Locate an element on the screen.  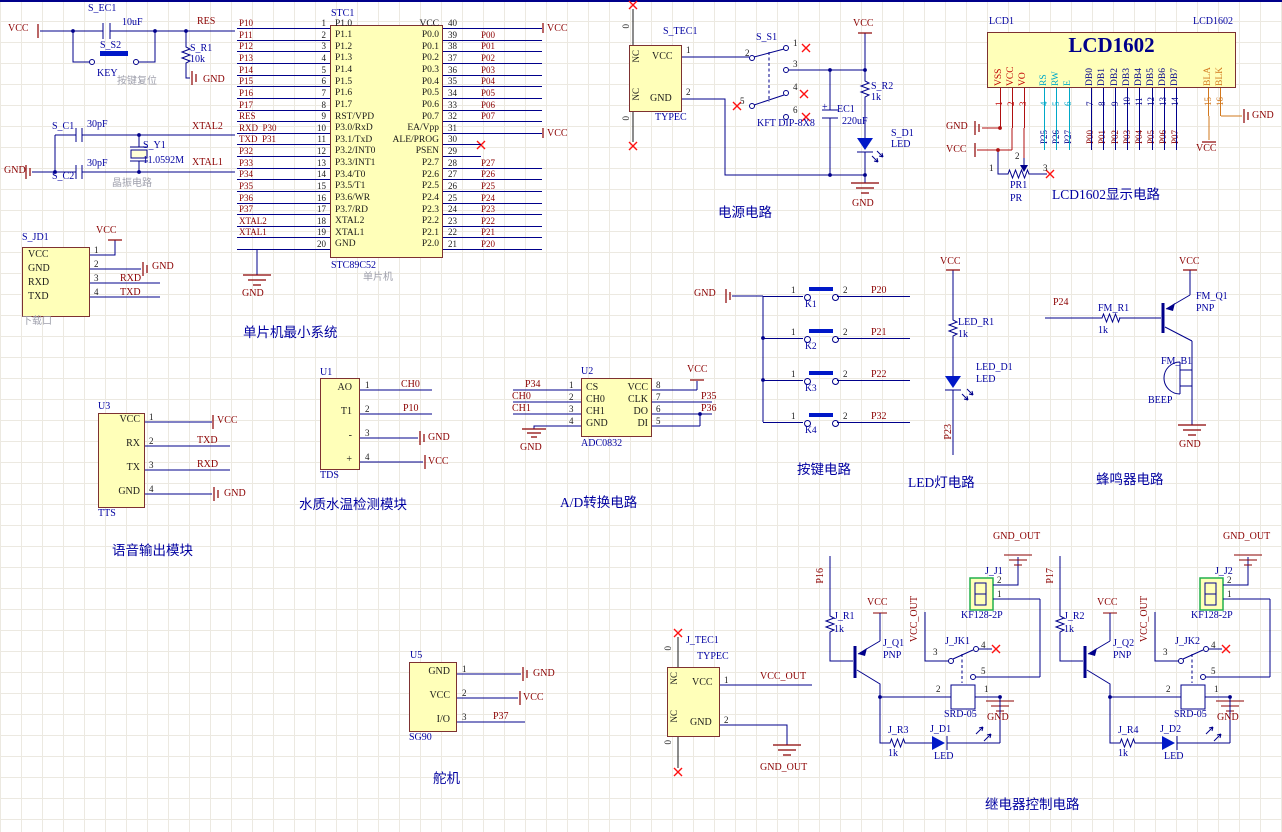
pin-net: P26 is located at coordinates (488, 174).